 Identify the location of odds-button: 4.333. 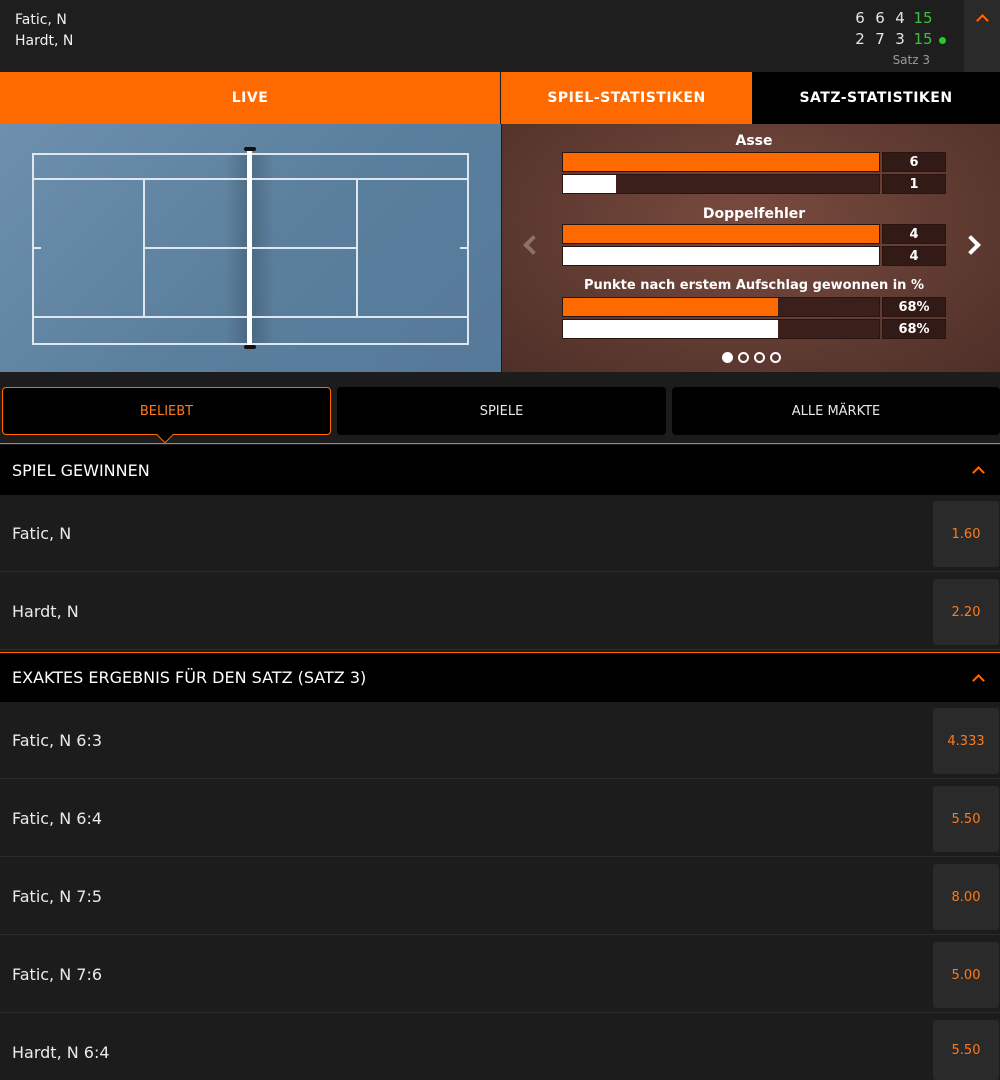
(966, 741).